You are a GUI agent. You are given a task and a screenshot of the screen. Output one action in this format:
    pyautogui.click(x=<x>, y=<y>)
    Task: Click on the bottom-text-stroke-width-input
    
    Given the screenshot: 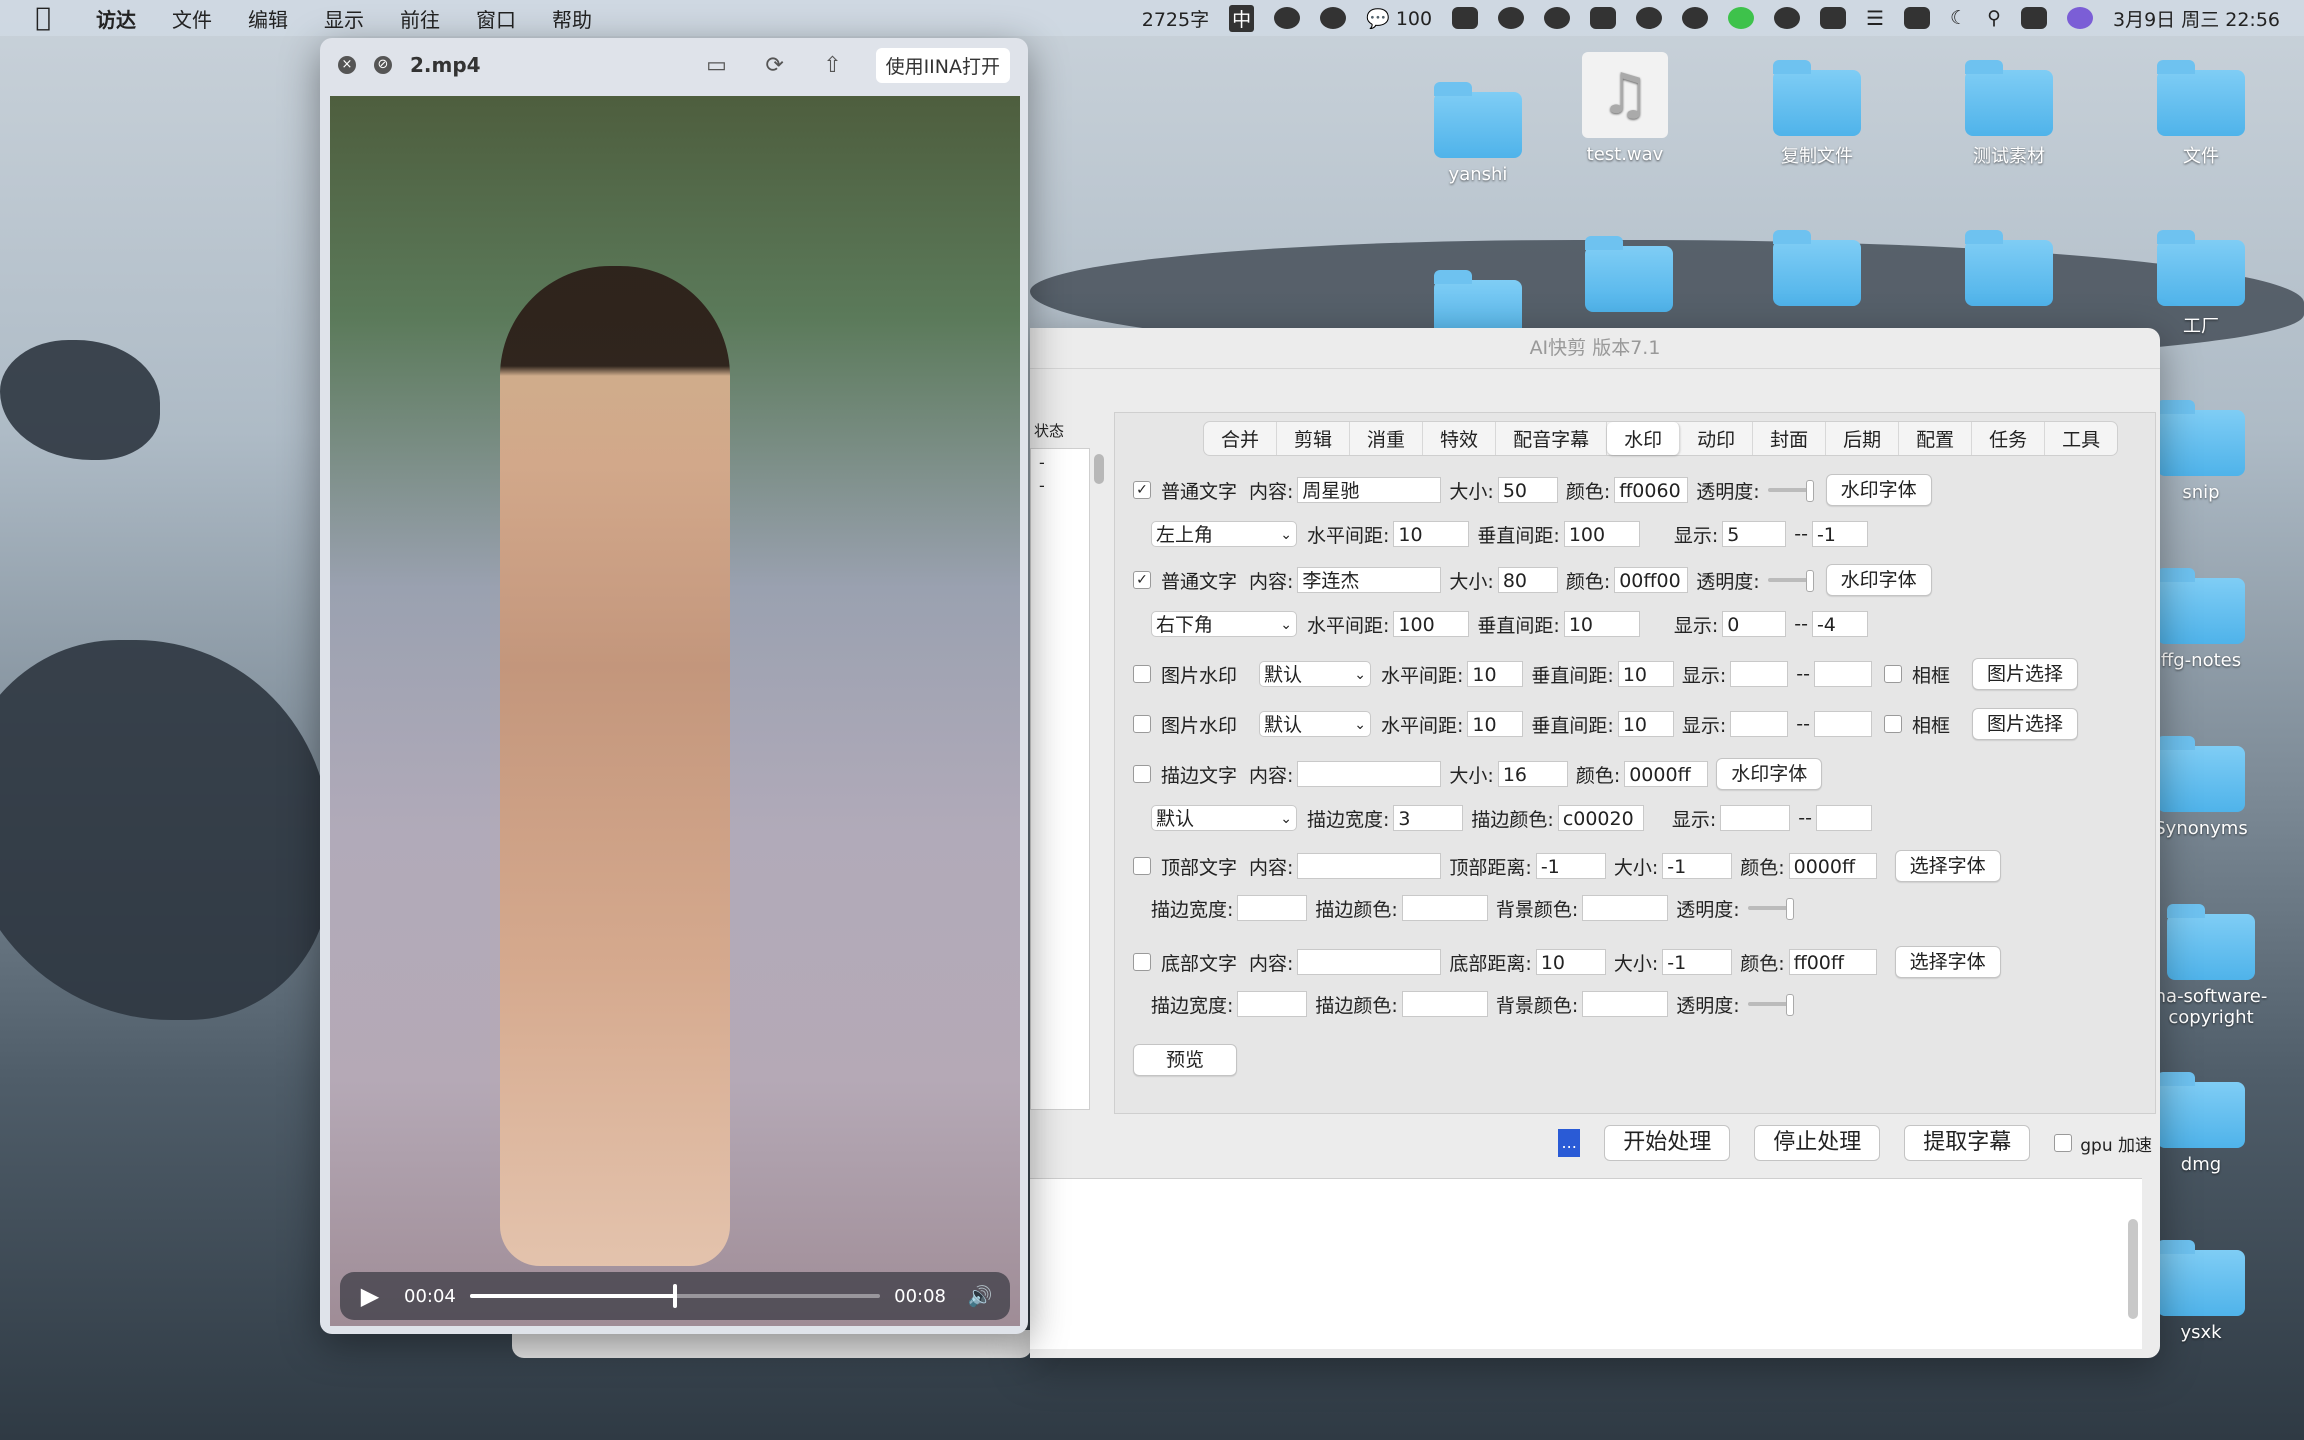 What is the action you would take?
    pyautogui.click(x=1272, y=1004)
    